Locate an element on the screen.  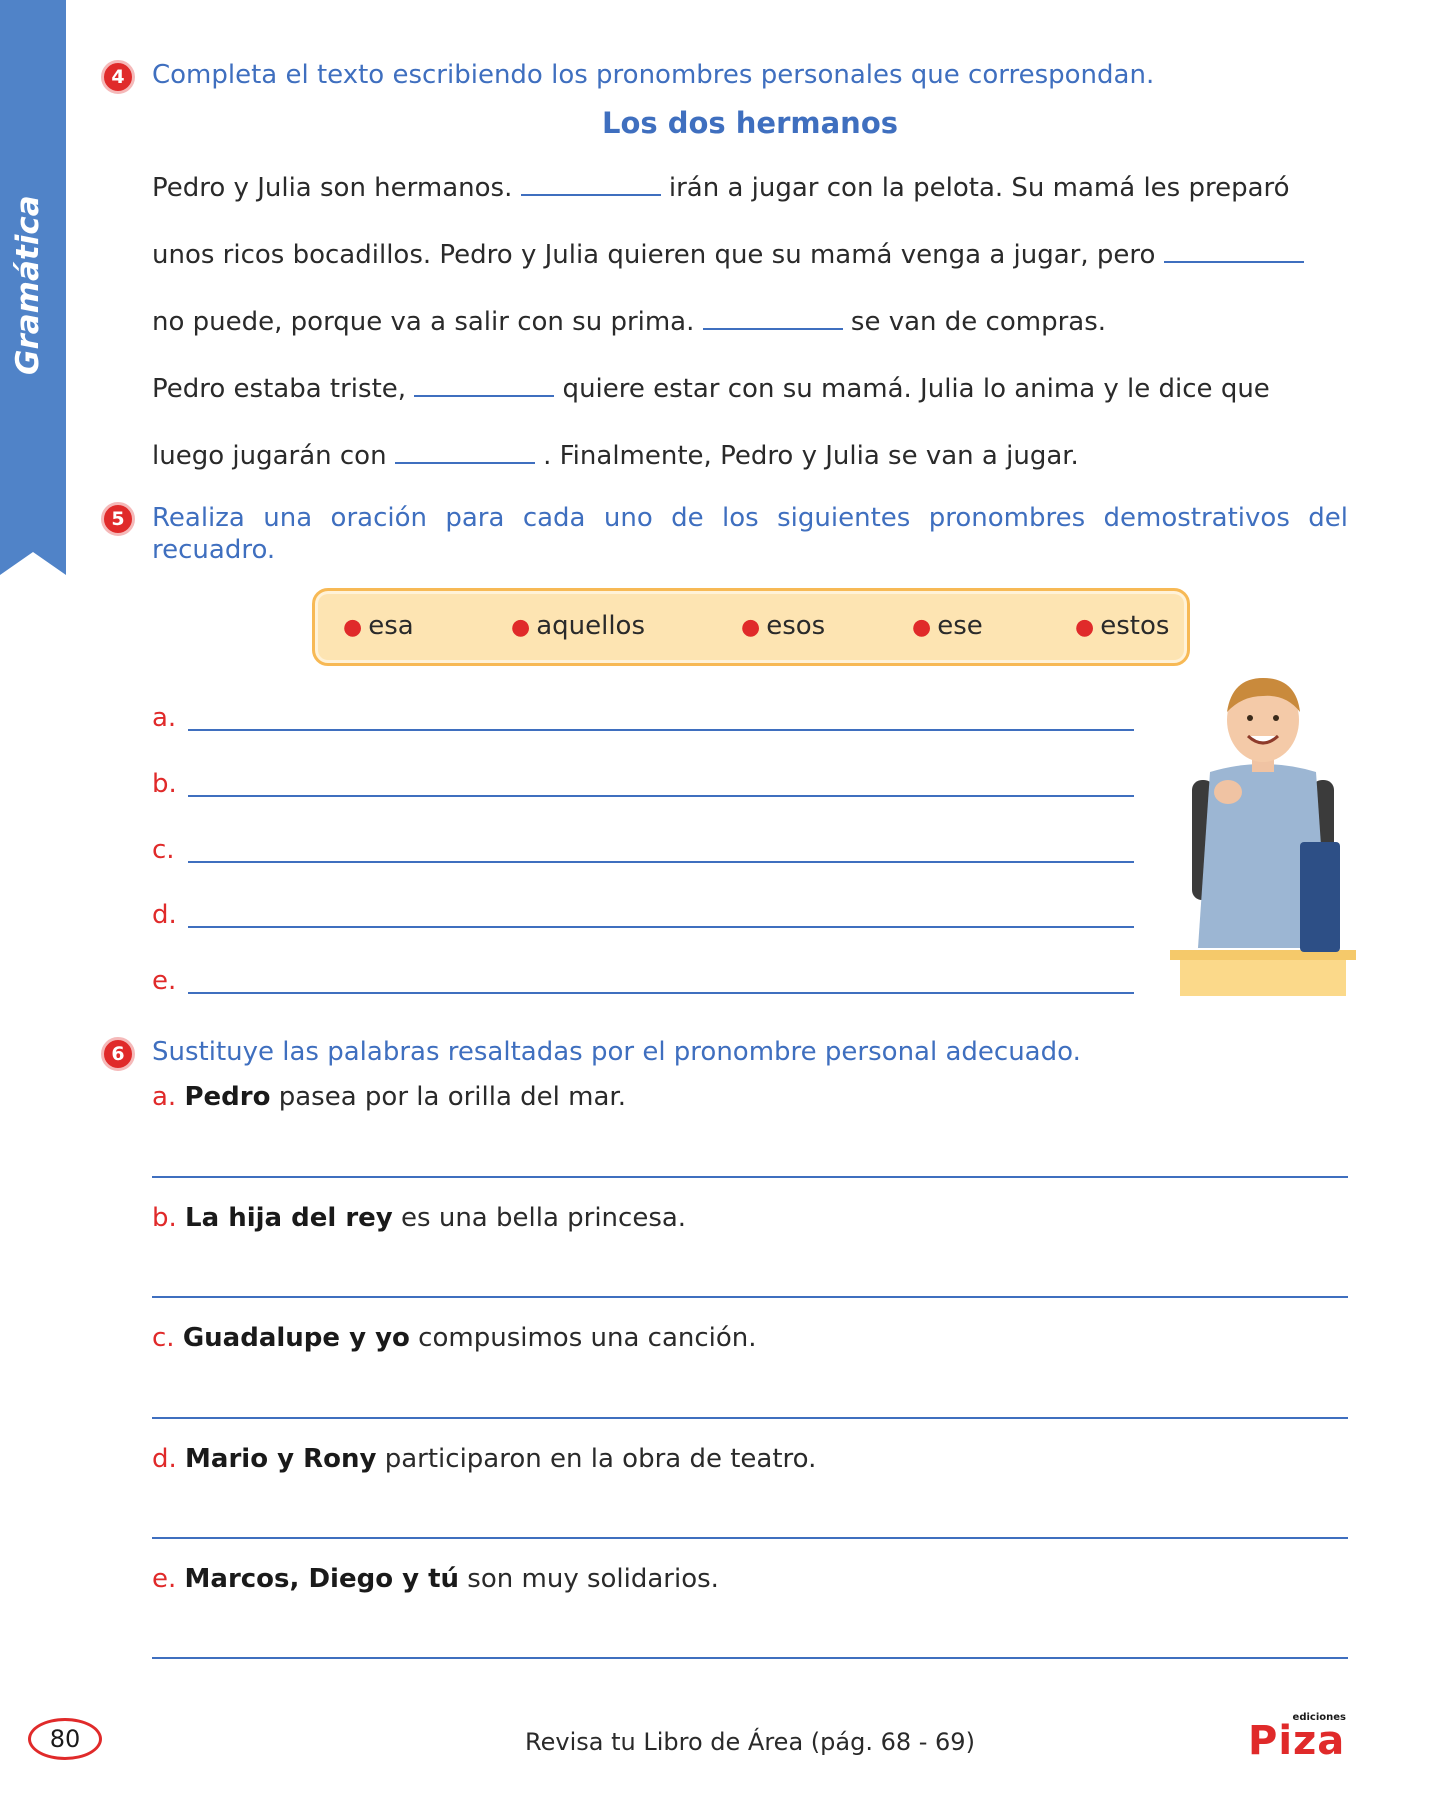
publisher-logo: ediciones Piza is located at coordinates (1300, 1738).